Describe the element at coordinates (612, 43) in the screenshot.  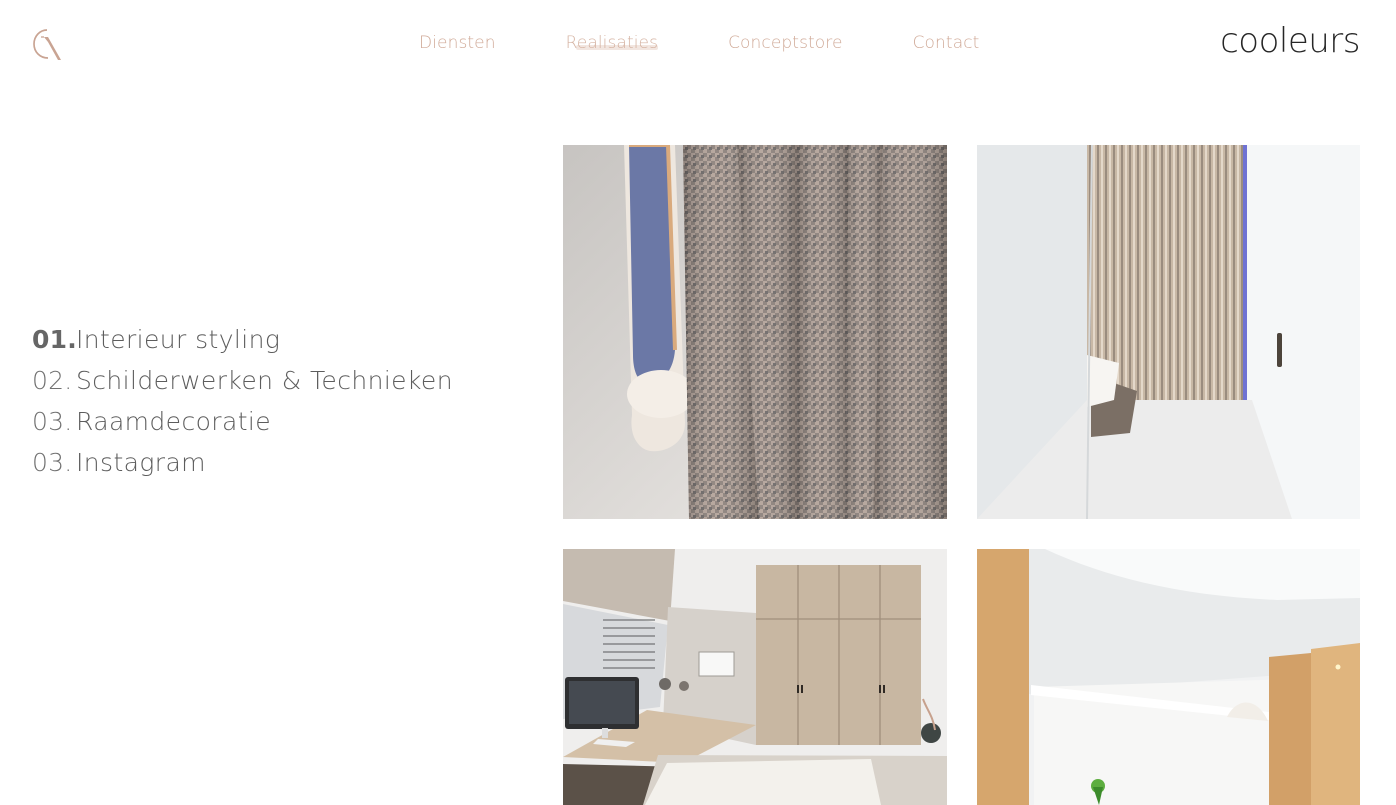
I see `nav-realisaties-link: Realisaties` at that location.